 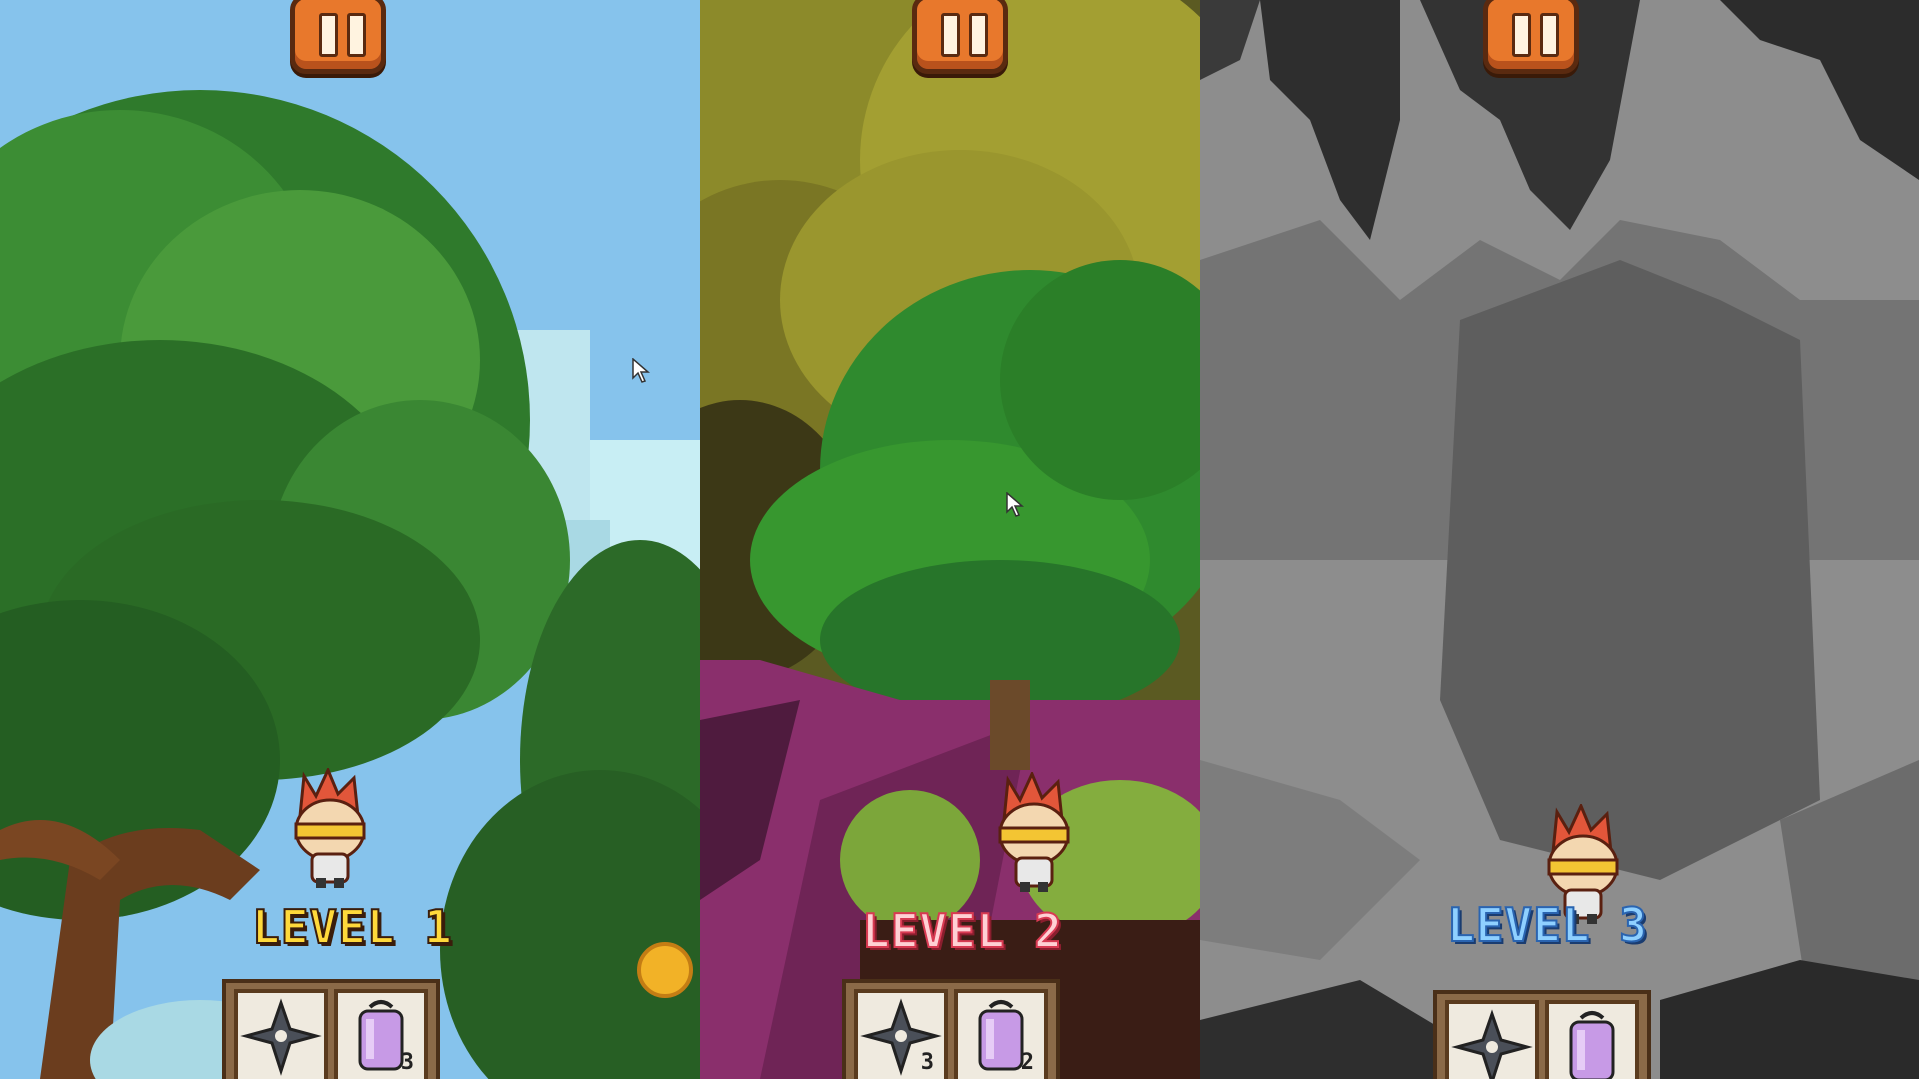 I want to click on level-label: LEVEL 3, so click(x=1547, y=925).